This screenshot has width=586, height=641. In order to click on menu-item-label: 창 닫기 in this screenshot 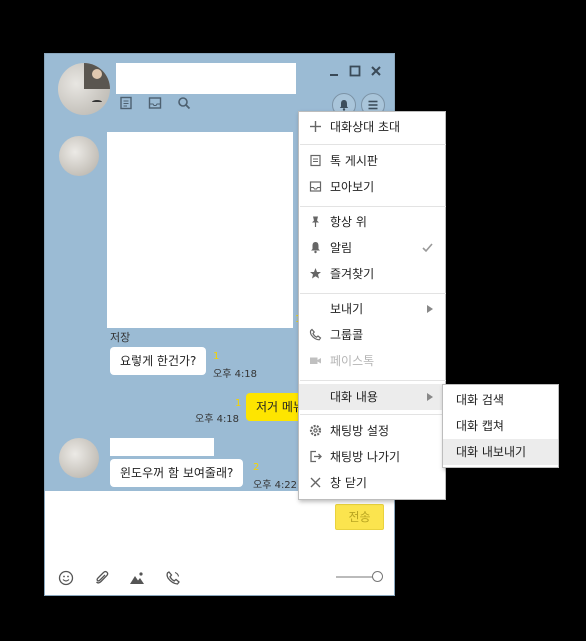, I will do `click(348, 483)`.